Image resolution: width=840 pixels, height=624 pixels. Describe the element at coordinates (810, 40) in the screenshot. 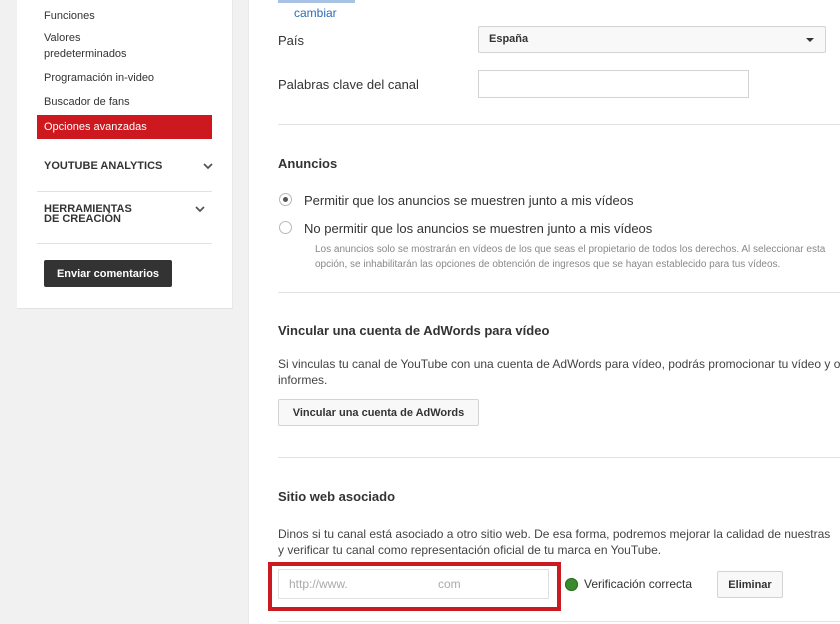

I see `dropdown-arrow-icon` at that location.